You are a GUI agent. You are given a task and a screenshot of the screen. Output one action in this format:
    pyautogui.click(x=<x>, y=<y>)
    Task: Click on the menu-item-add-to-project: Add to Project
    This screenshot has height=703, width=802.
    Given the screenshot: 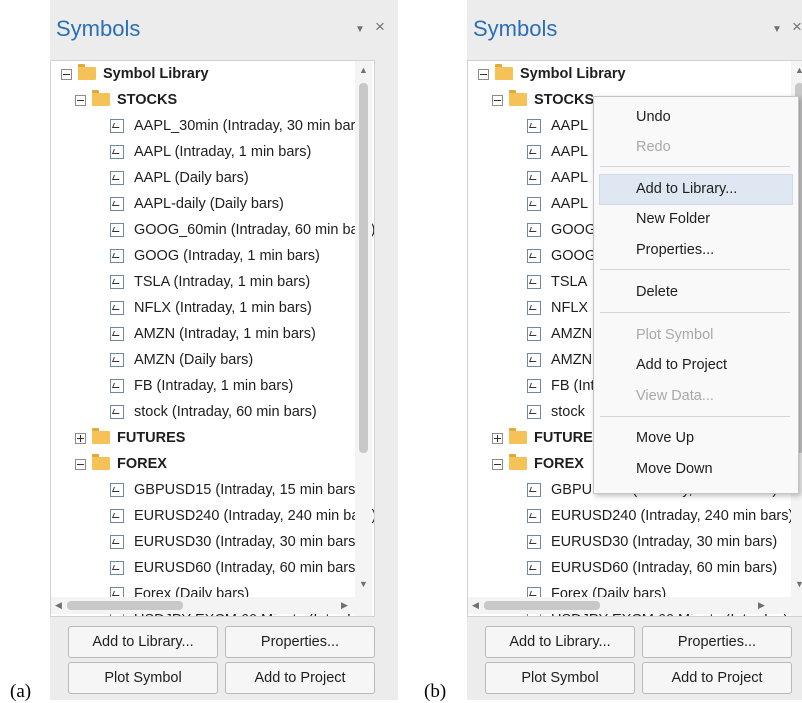 What is the action you would take?
    pyautogui.click(x=681, y=365)
    